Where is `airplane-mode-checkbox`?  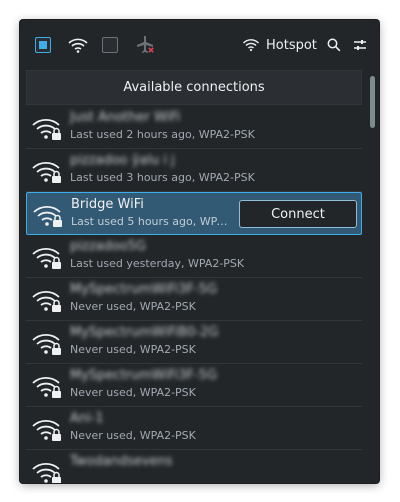
airplane-mode-checkbox is located at coordinates (110, 45).